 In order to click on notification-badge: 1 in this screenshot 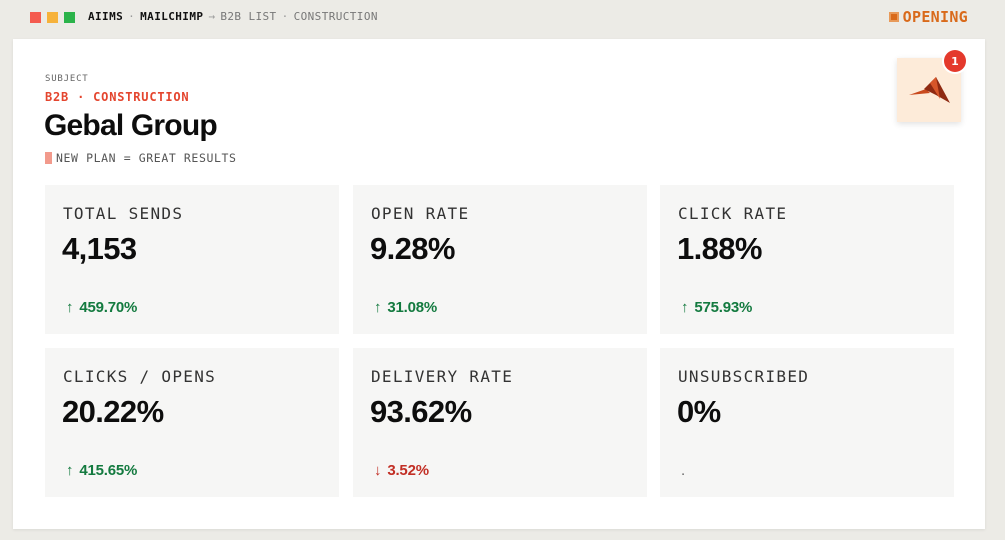, I will do `click(955, 61)`.